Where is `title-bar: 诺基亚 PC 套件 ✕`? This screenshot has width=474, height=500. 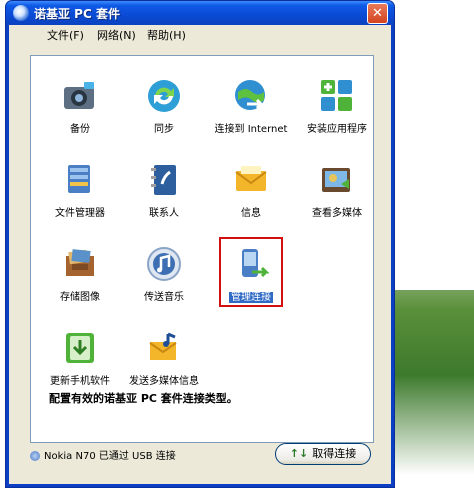
title-bar: 诺基亚 PC 套件 ✕ is located at coordinates (200, 13).